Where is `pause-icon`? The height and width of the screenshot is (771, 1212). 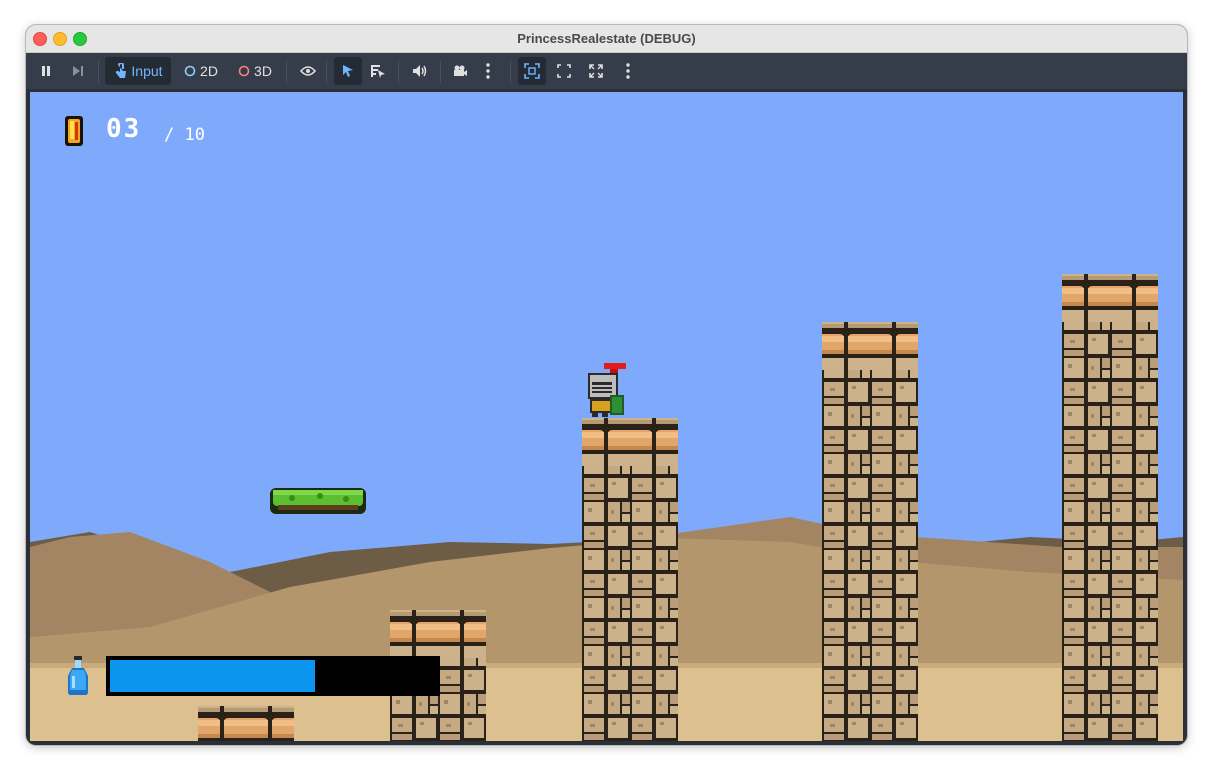
pause-icon is located at coordinates (46, 71).